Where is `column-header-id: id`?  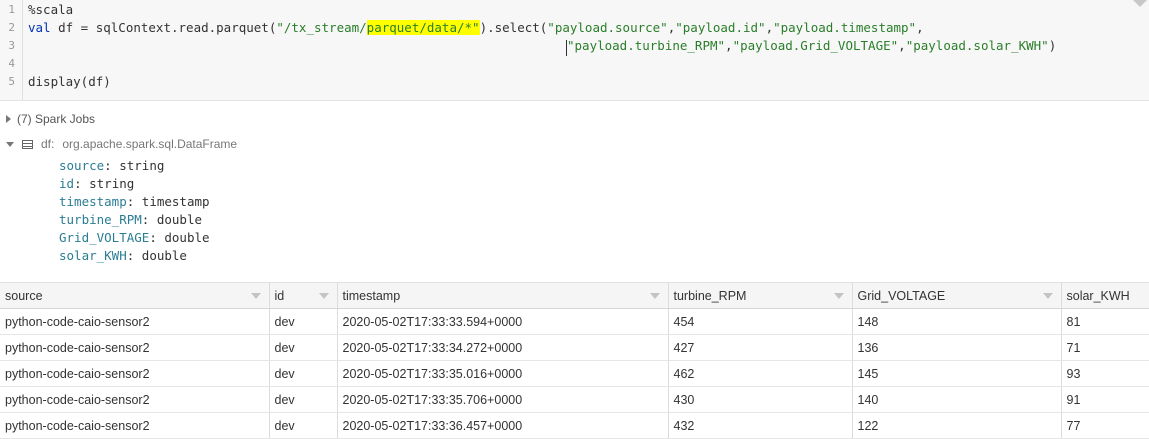
column-header-id: id is located at coordinates (303, 295).